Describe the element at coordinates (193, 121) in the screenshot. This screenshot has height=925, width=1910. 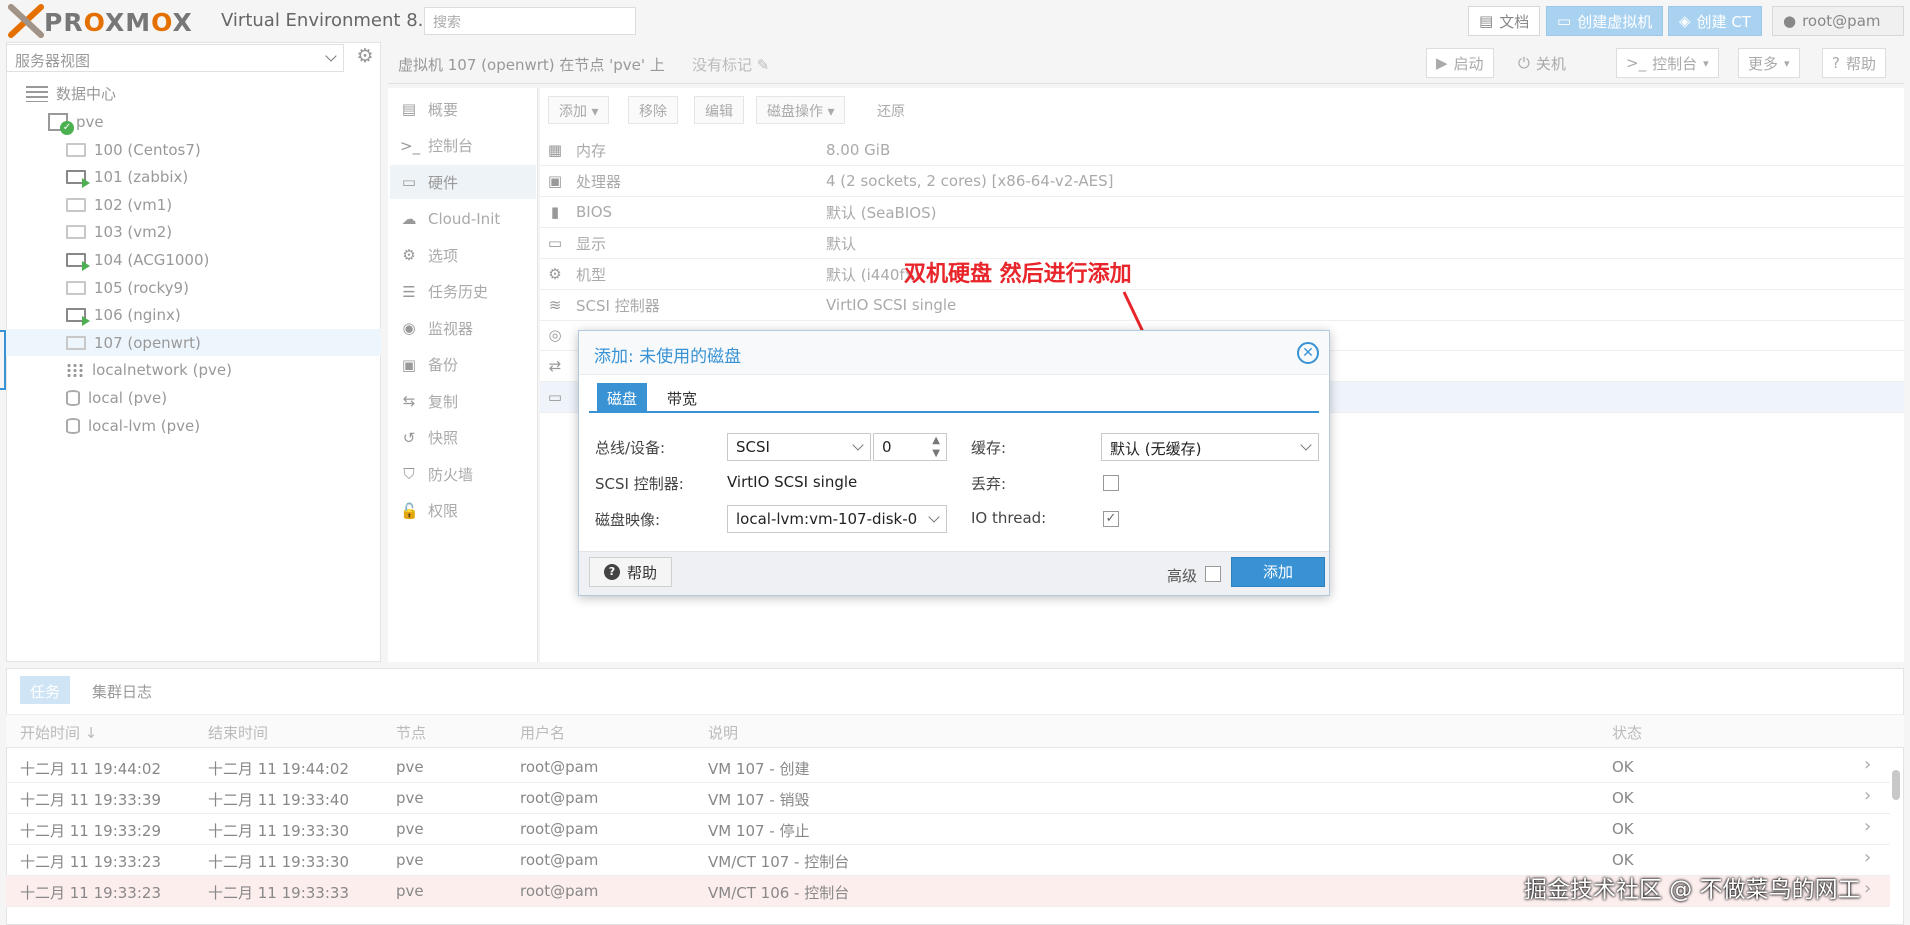
I see `tree-item-node: pve` at that location.